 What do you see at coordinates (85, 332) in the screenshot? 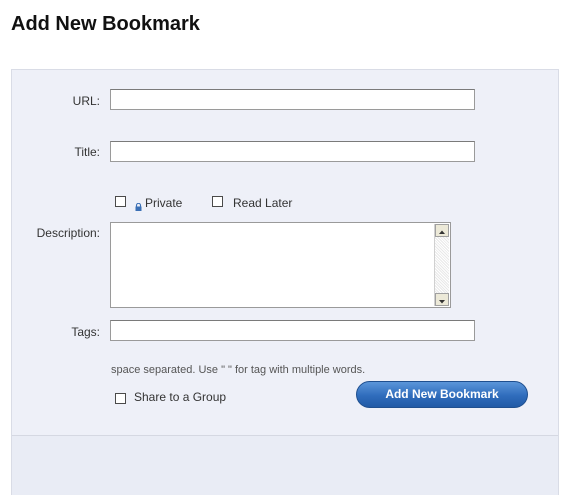
I see `tags-label: Tags:` at bounding box center [85, 332].